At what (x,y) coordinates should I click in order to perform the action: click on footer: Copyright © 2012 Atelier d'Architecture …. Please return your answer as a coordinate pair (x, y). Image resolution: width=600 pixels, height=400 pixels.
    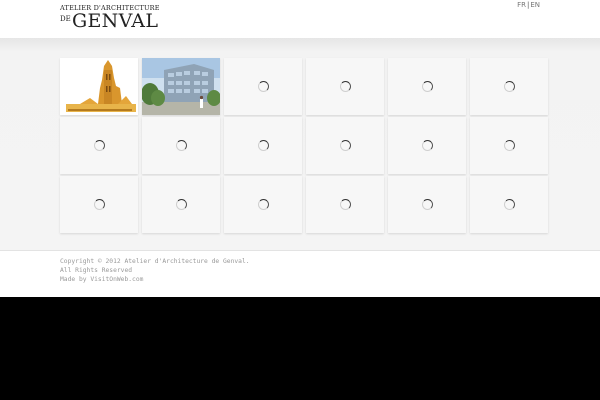
    Looking at the image, I should click on (300, 273).